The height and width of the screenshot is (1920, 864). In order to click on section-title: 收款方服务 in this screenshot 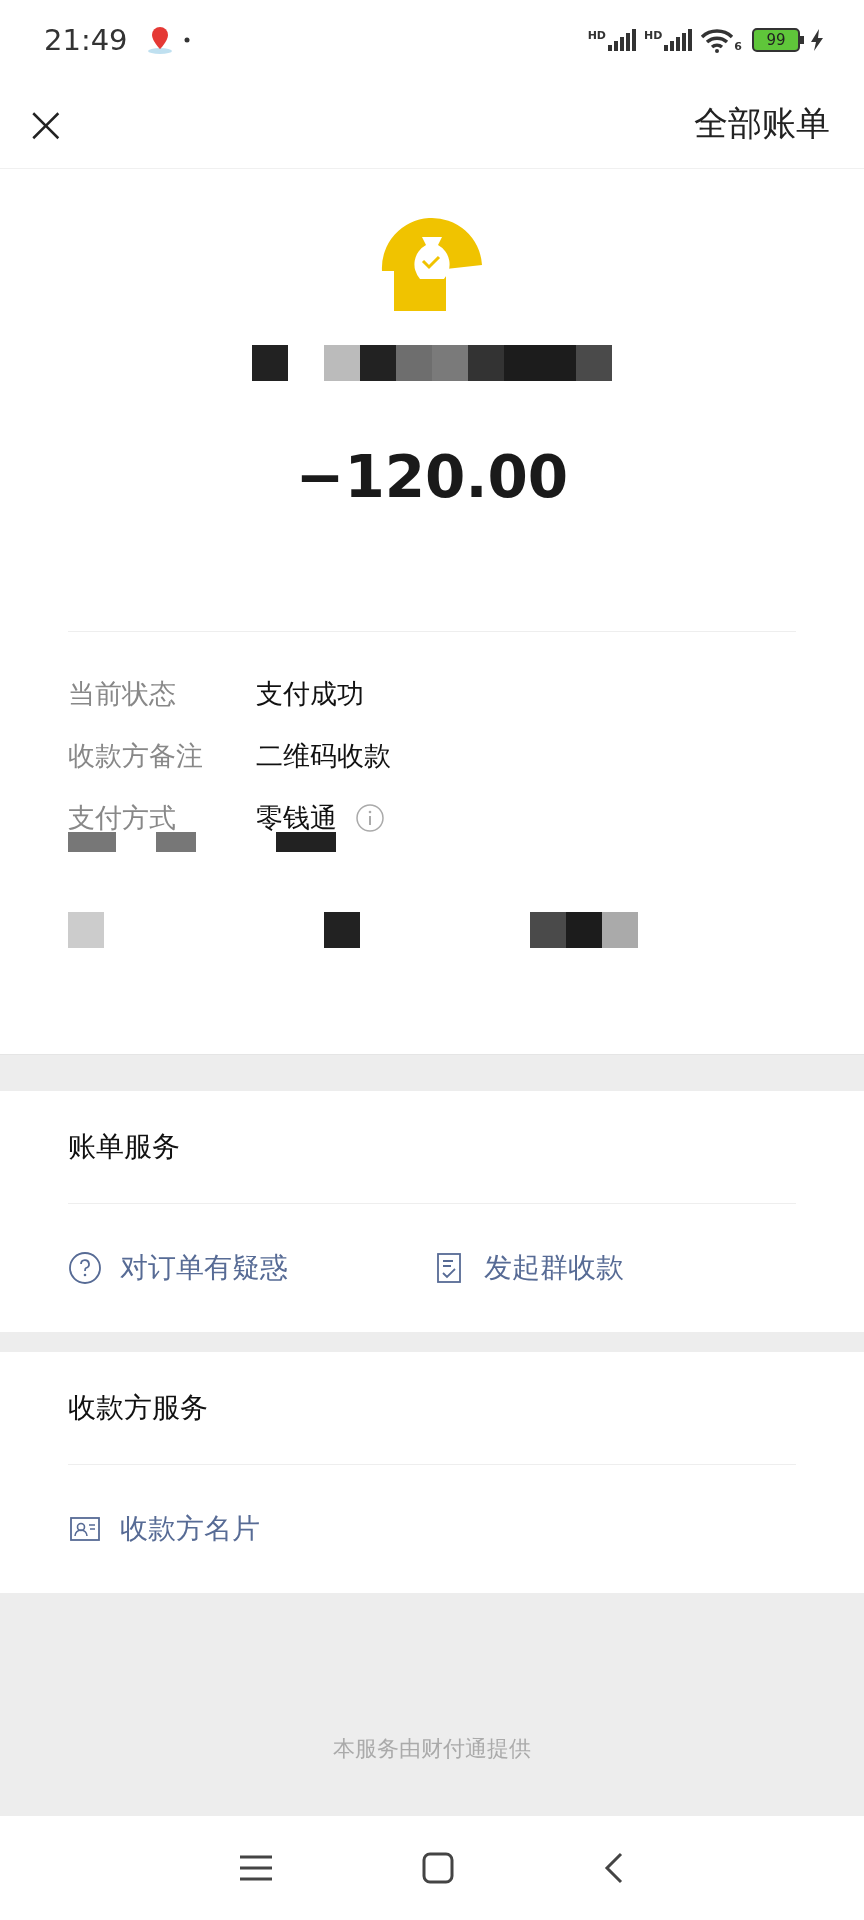, I will do `click(138, 1408)`.